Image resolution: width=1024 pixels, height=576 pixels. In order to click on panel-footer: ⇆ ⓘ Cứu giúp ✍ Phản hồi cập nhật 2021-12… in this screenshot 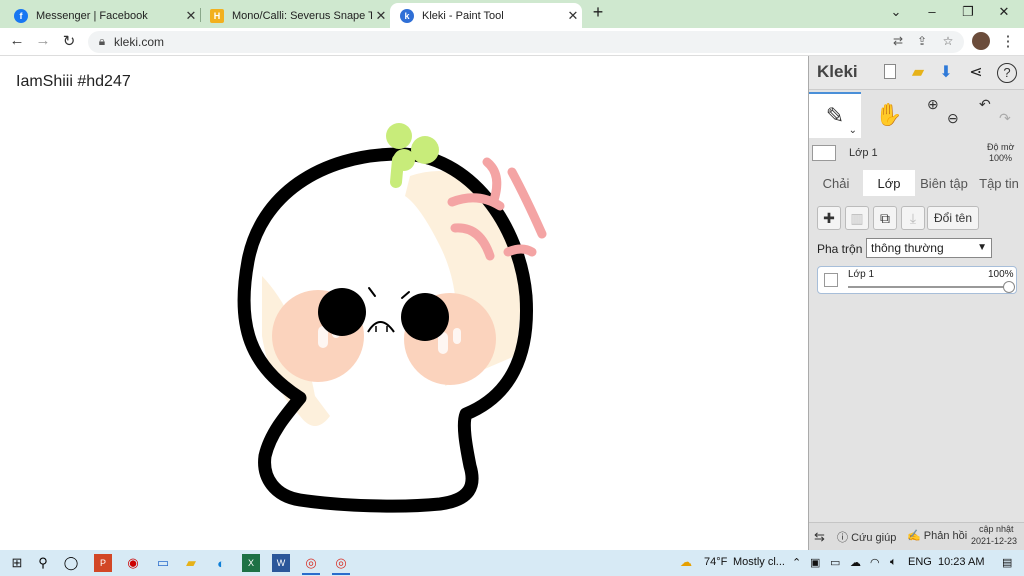, I will do `click(916, 536)`.